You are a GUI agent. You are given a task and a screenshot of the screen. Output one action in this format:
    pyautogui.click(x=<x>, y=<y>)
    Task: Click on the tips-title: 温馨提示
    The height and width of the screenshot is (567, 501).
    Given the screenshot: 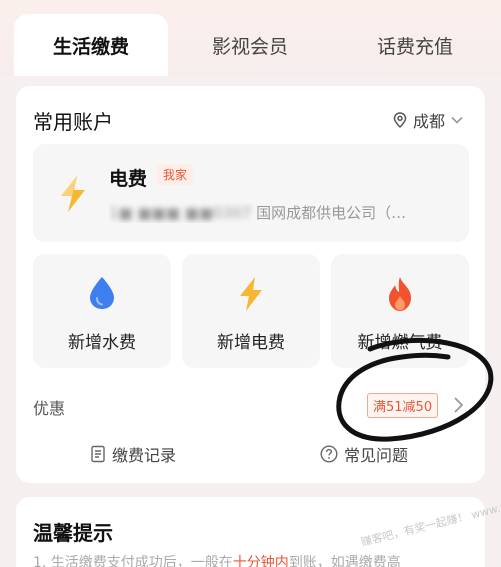 What is the action you would take?
    pyautogui.click(x=73, y=533)
    